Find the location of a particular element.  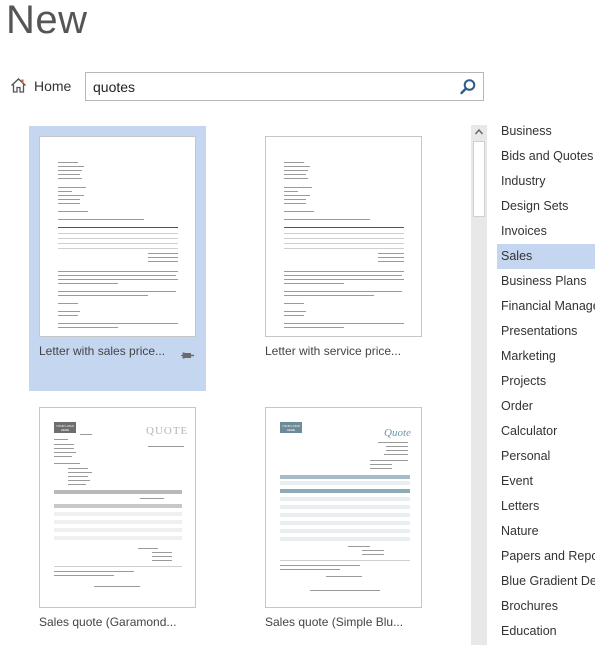

category-item: Projects is located at coordinates (546, 381).